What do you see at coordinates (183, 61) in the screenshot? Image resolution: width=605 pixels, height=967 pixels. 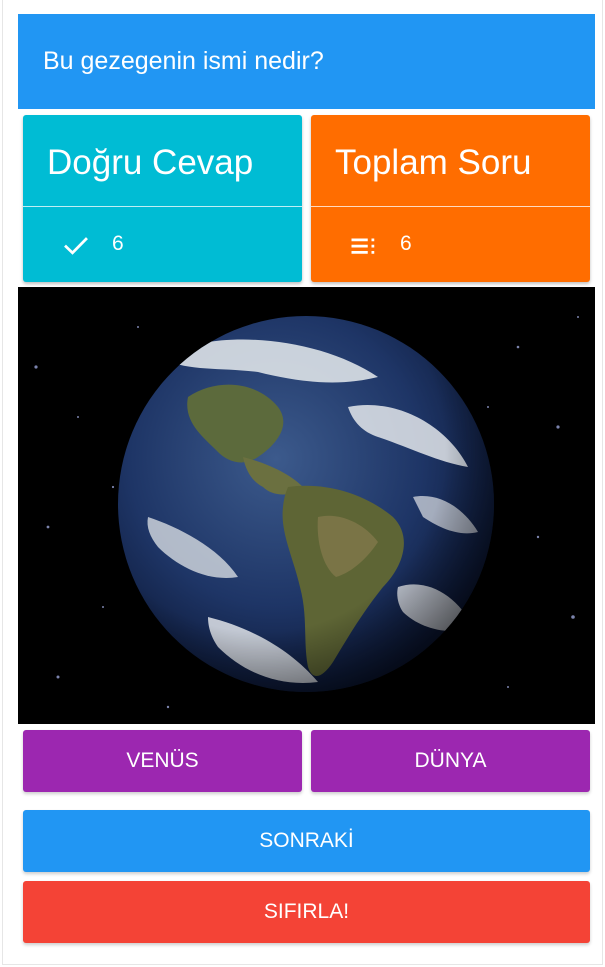 I see `question-text: Bu gezegenin ismi nedir?` at bounding box center [183, 61].